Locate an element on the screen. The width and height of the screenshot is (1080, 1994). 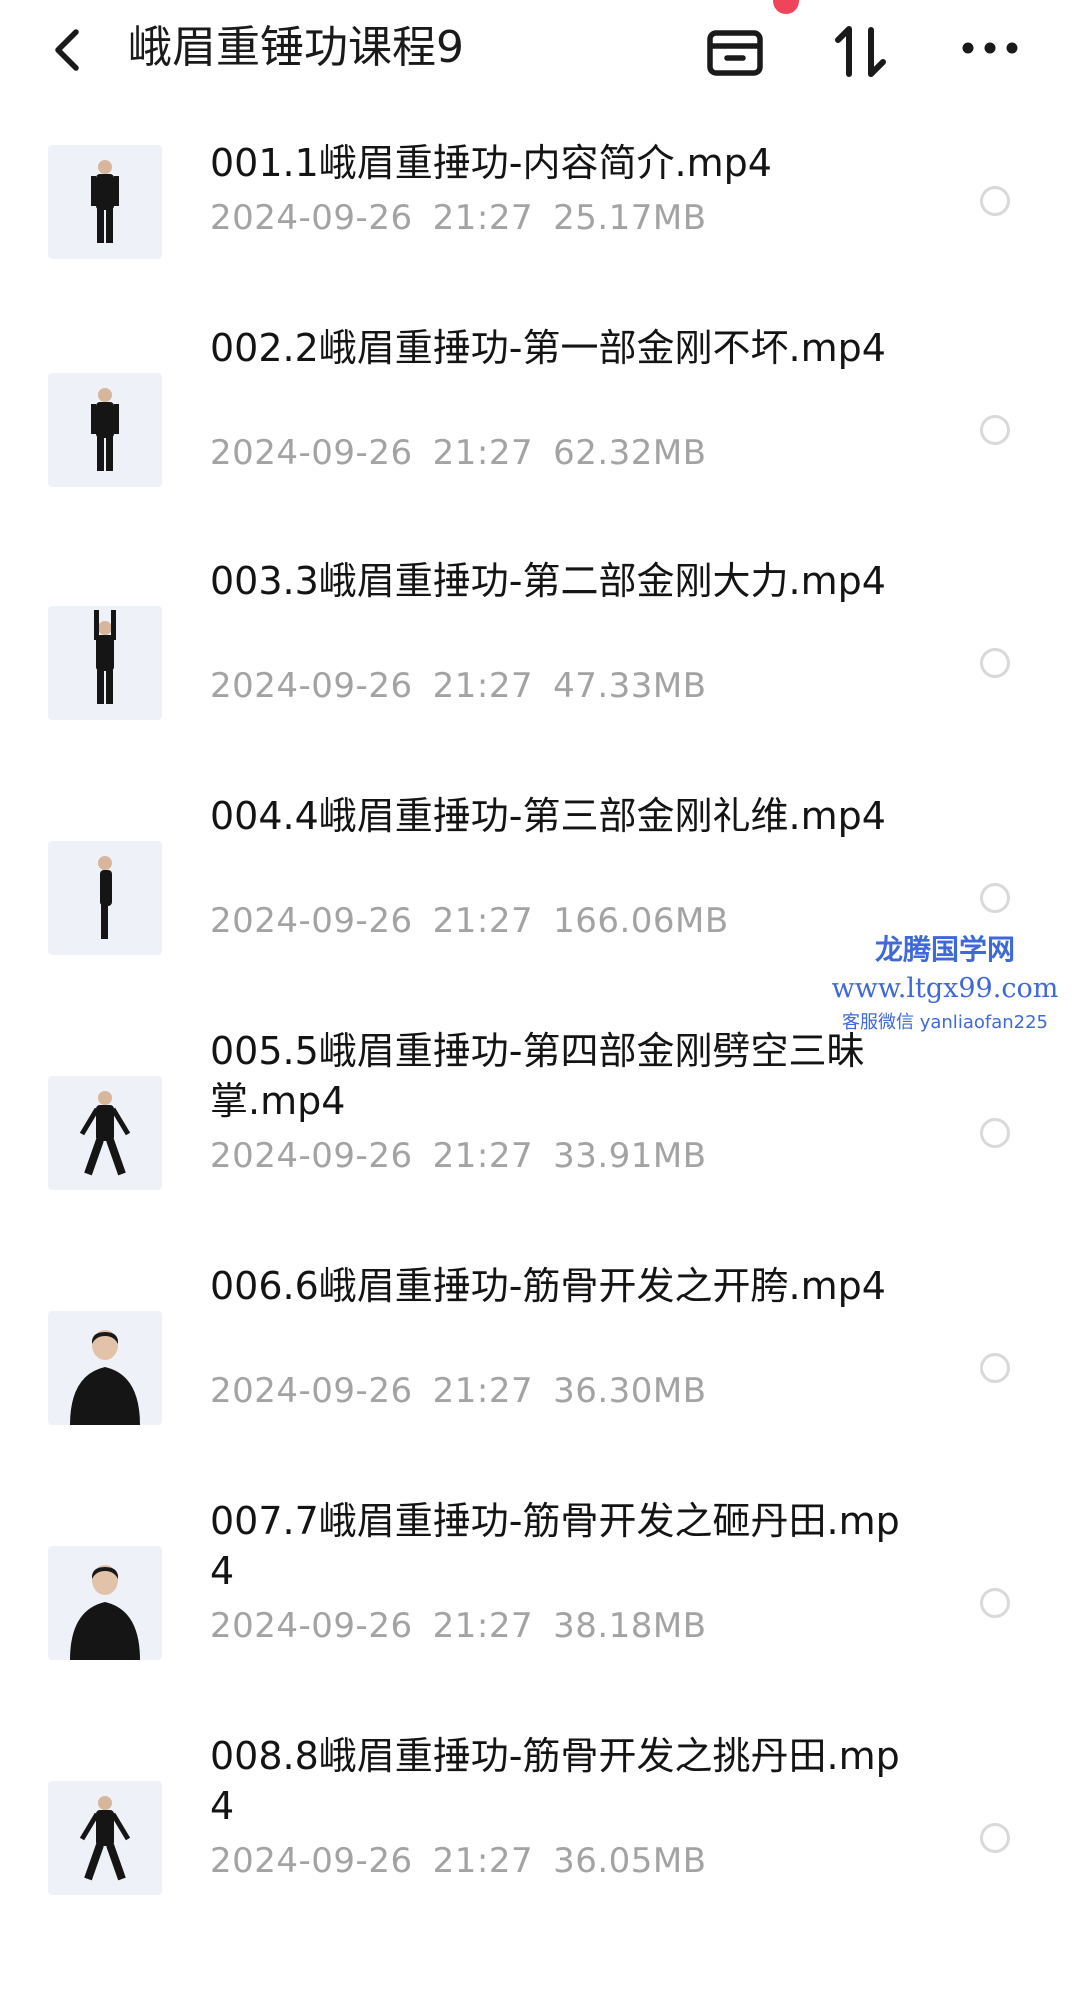
more-button is located at coordinates (990, 51).